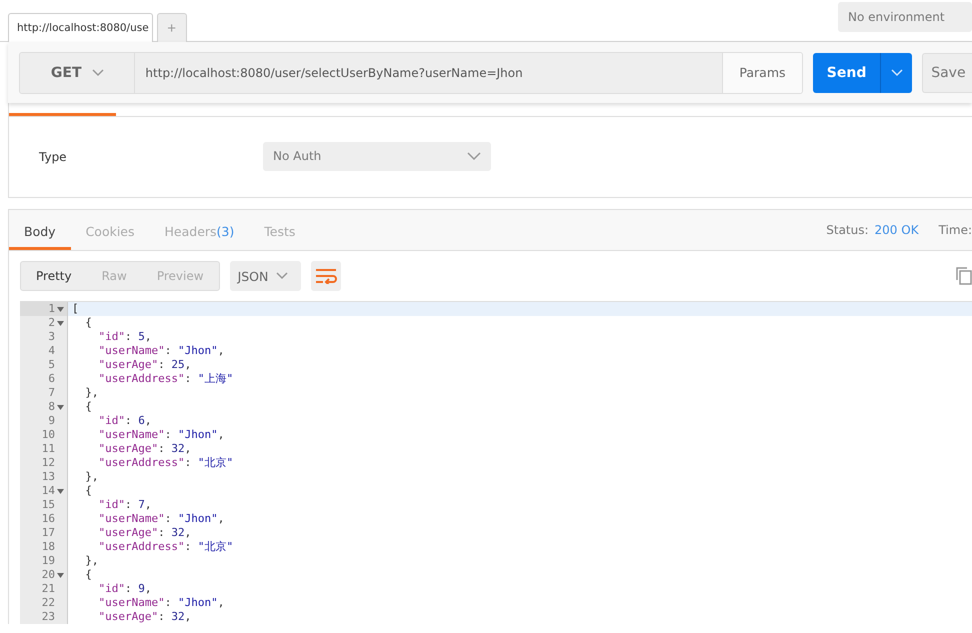 This screenshot has height=633, width=972. I want to click on type-label: Type, so click(53, 157).